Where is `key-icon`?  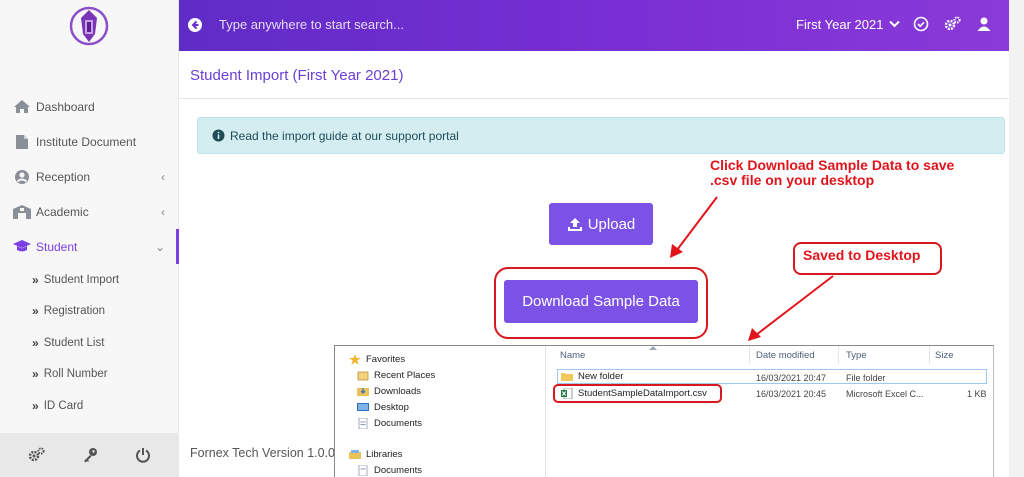 key-icon is located at coordinates (90, 455).